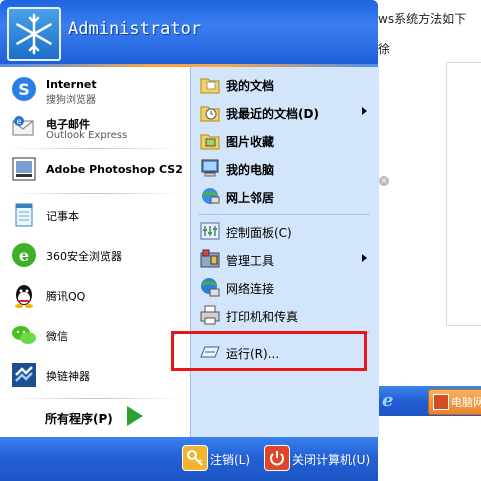 The width and height of the screenshot is (481, 481). What do you see at coordinates (384, 181) in the screenshot?
I see `close-icon: ×` at bounding box center [384, 181].